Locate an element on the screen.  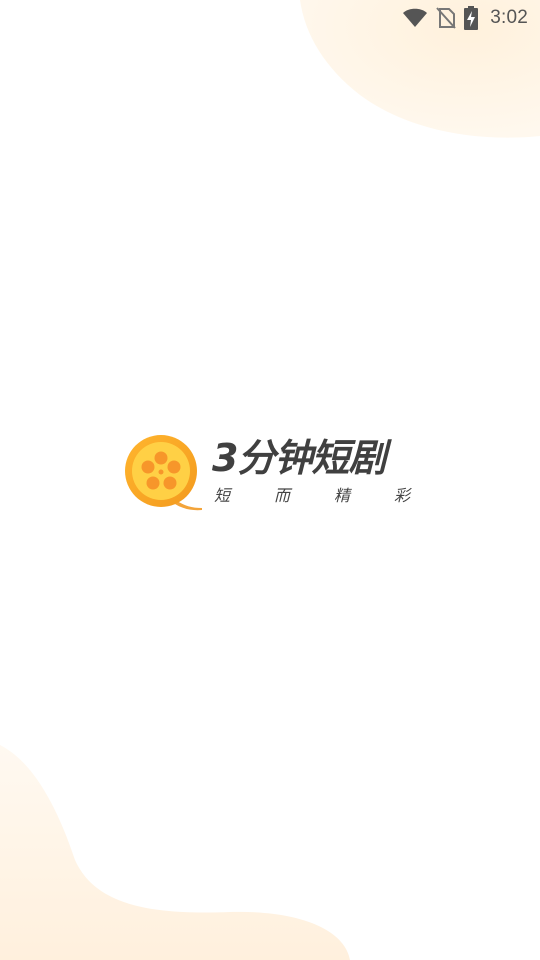
splash-logo: 3分钟短剧 短 而 精 彩 is located at coordinates (274, 474).